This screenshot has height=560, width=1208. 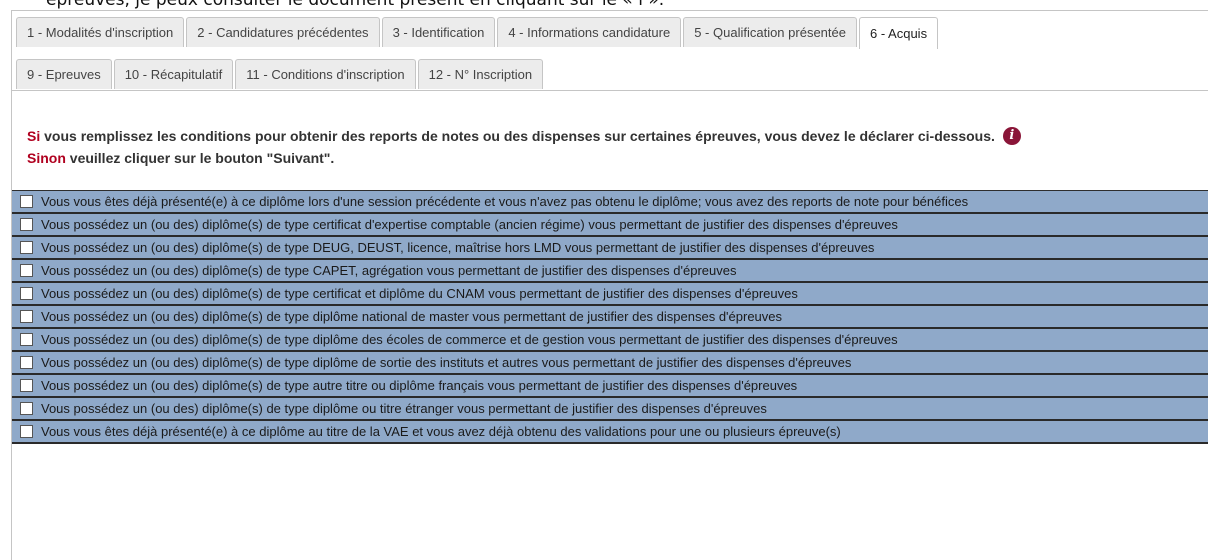 I want to click on intro-sinon: Sinon, so click(x=46, y=158).